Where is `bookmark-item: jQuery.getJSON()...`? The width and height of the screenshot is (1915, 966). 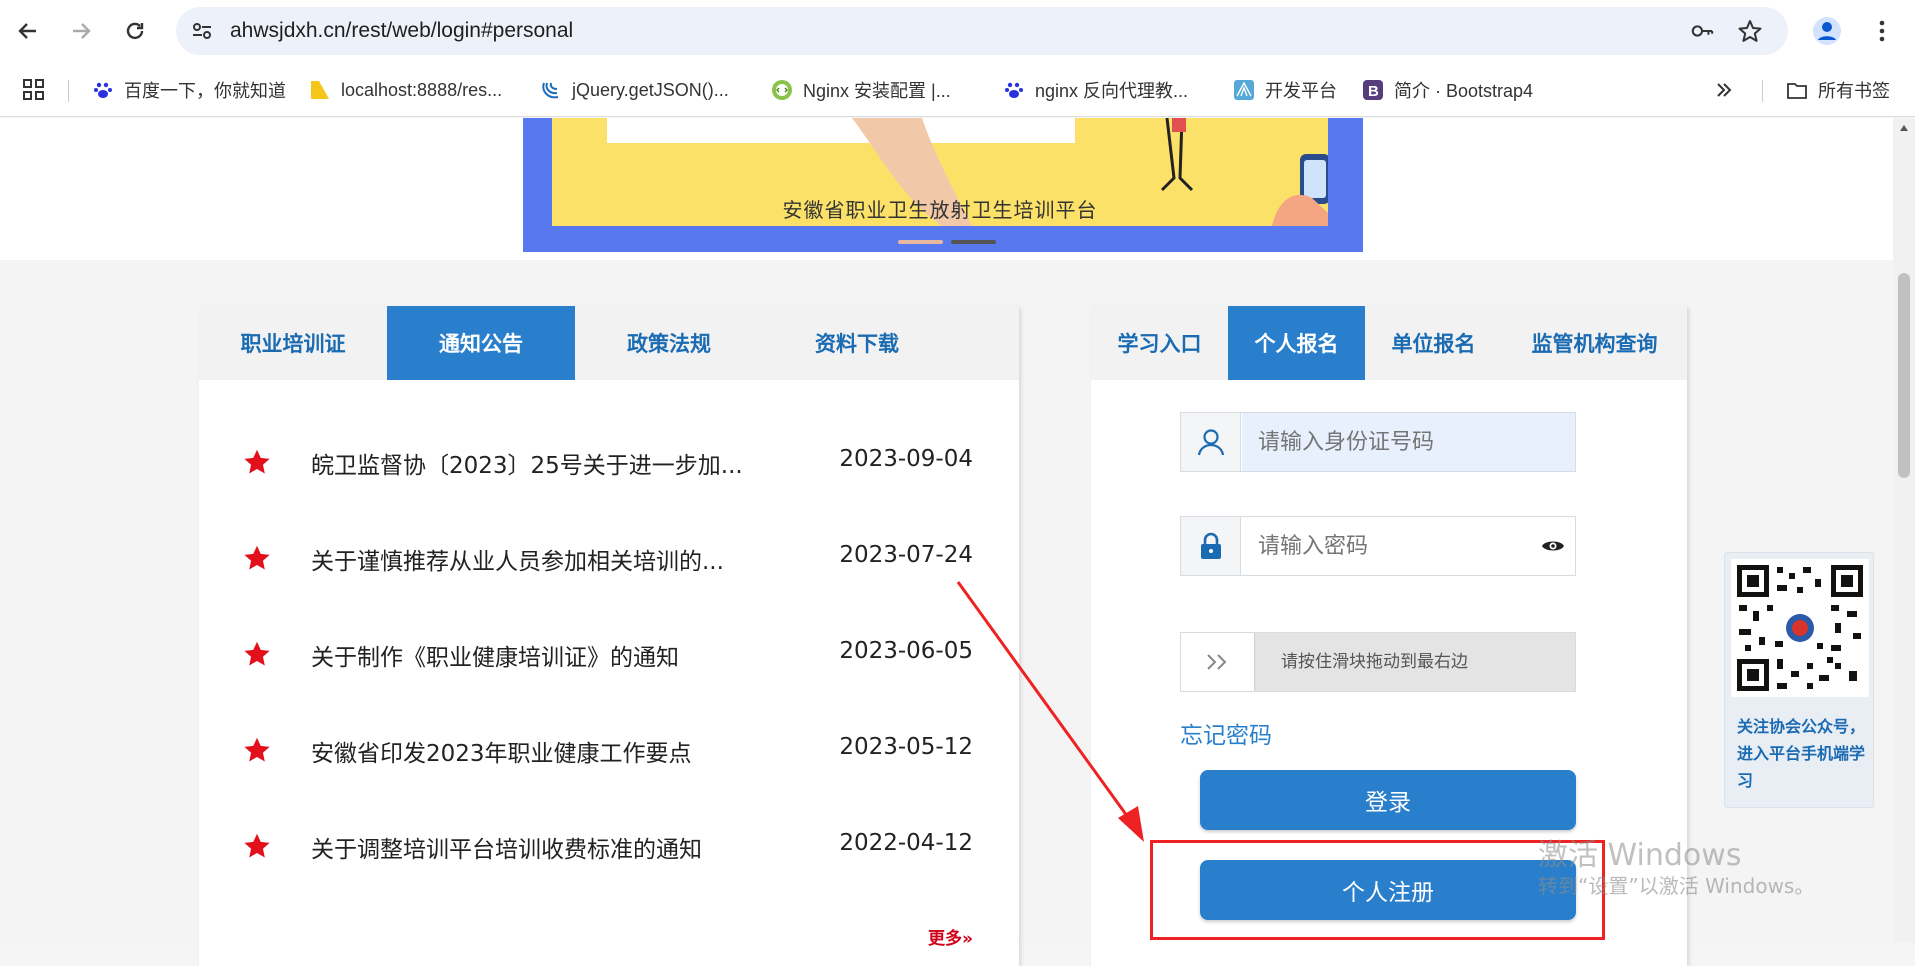 bookmark-item: jQuery.getJSON()... is located at coordinates (634, 90).